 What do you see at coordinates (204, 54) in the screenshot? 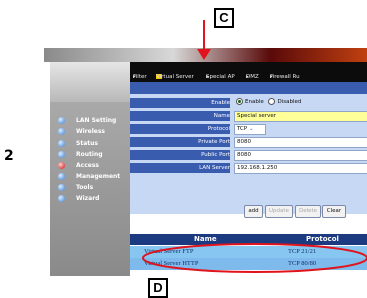
I see `down-arrow-icon` at bounding box center [204, 54].